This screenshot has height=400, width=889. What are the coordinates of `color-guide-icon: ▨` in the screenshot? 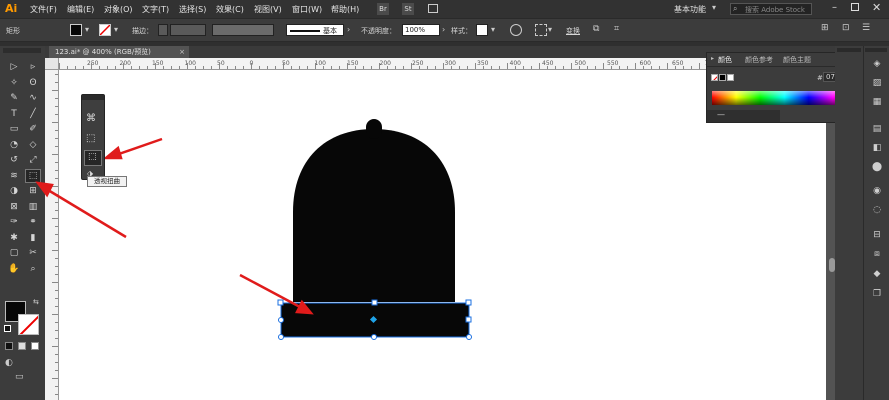 It's located at (877, 83).